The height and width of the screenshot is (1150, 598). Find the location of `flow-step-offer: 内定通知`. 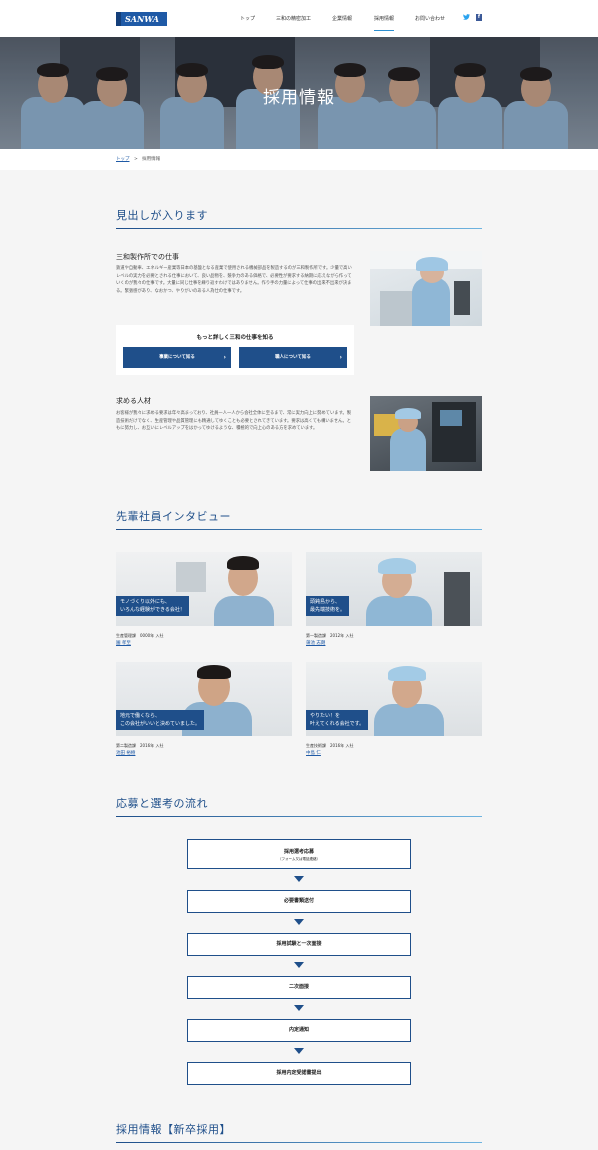

flow-step-offer: 内定通知 is located at coordinates (299, 1030).